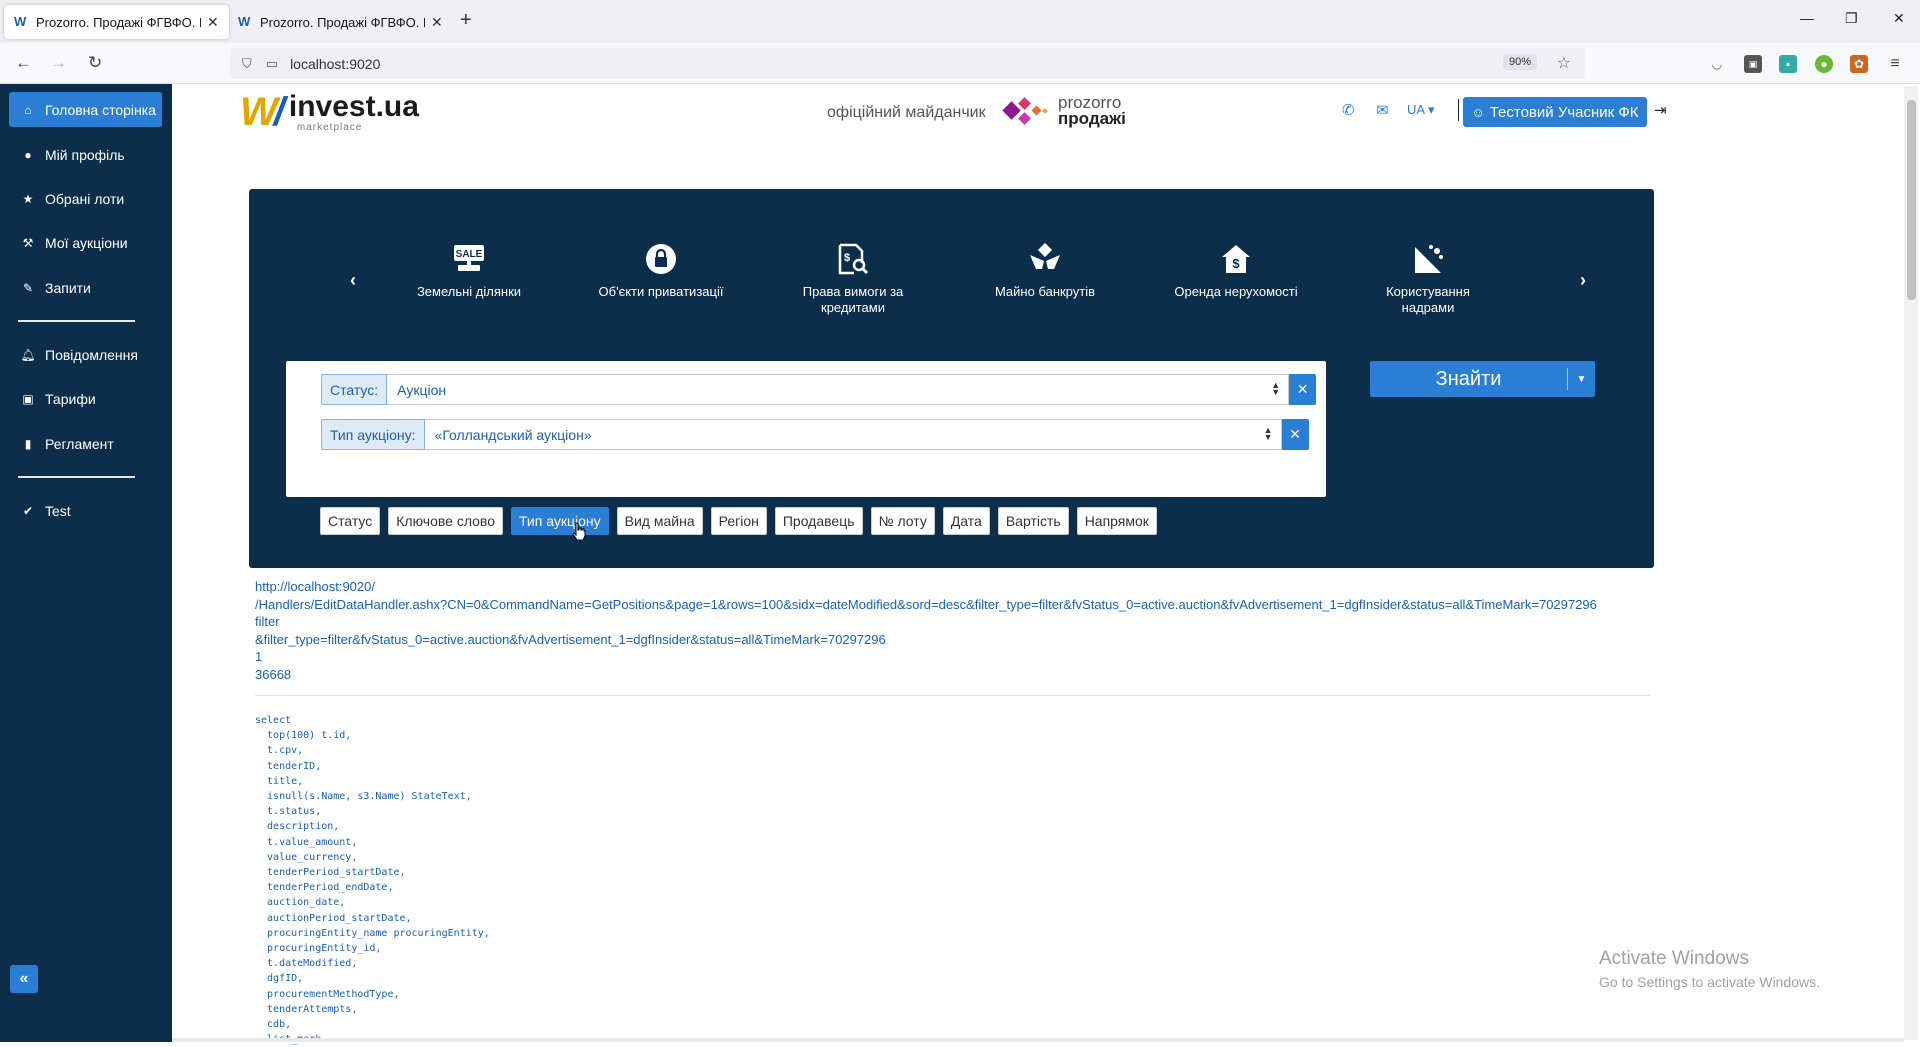 The width and height of the screenshot is (1920, 1047). I want to click on language-selector: UA ▾, so click(1420, 110).